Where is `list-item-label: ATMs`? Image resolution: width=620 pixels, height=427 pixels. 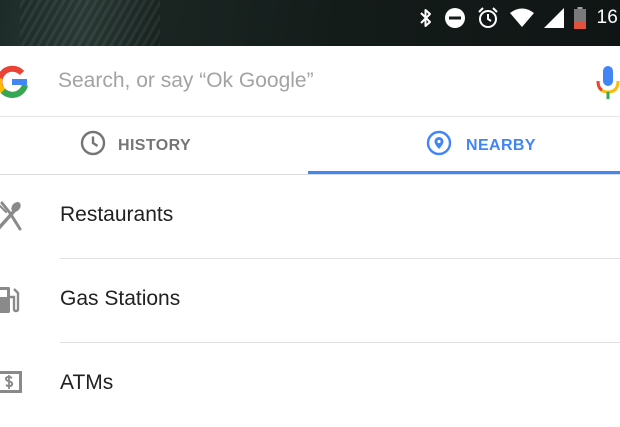 list-item-label: ATMs is located at coordinates (87, 382).